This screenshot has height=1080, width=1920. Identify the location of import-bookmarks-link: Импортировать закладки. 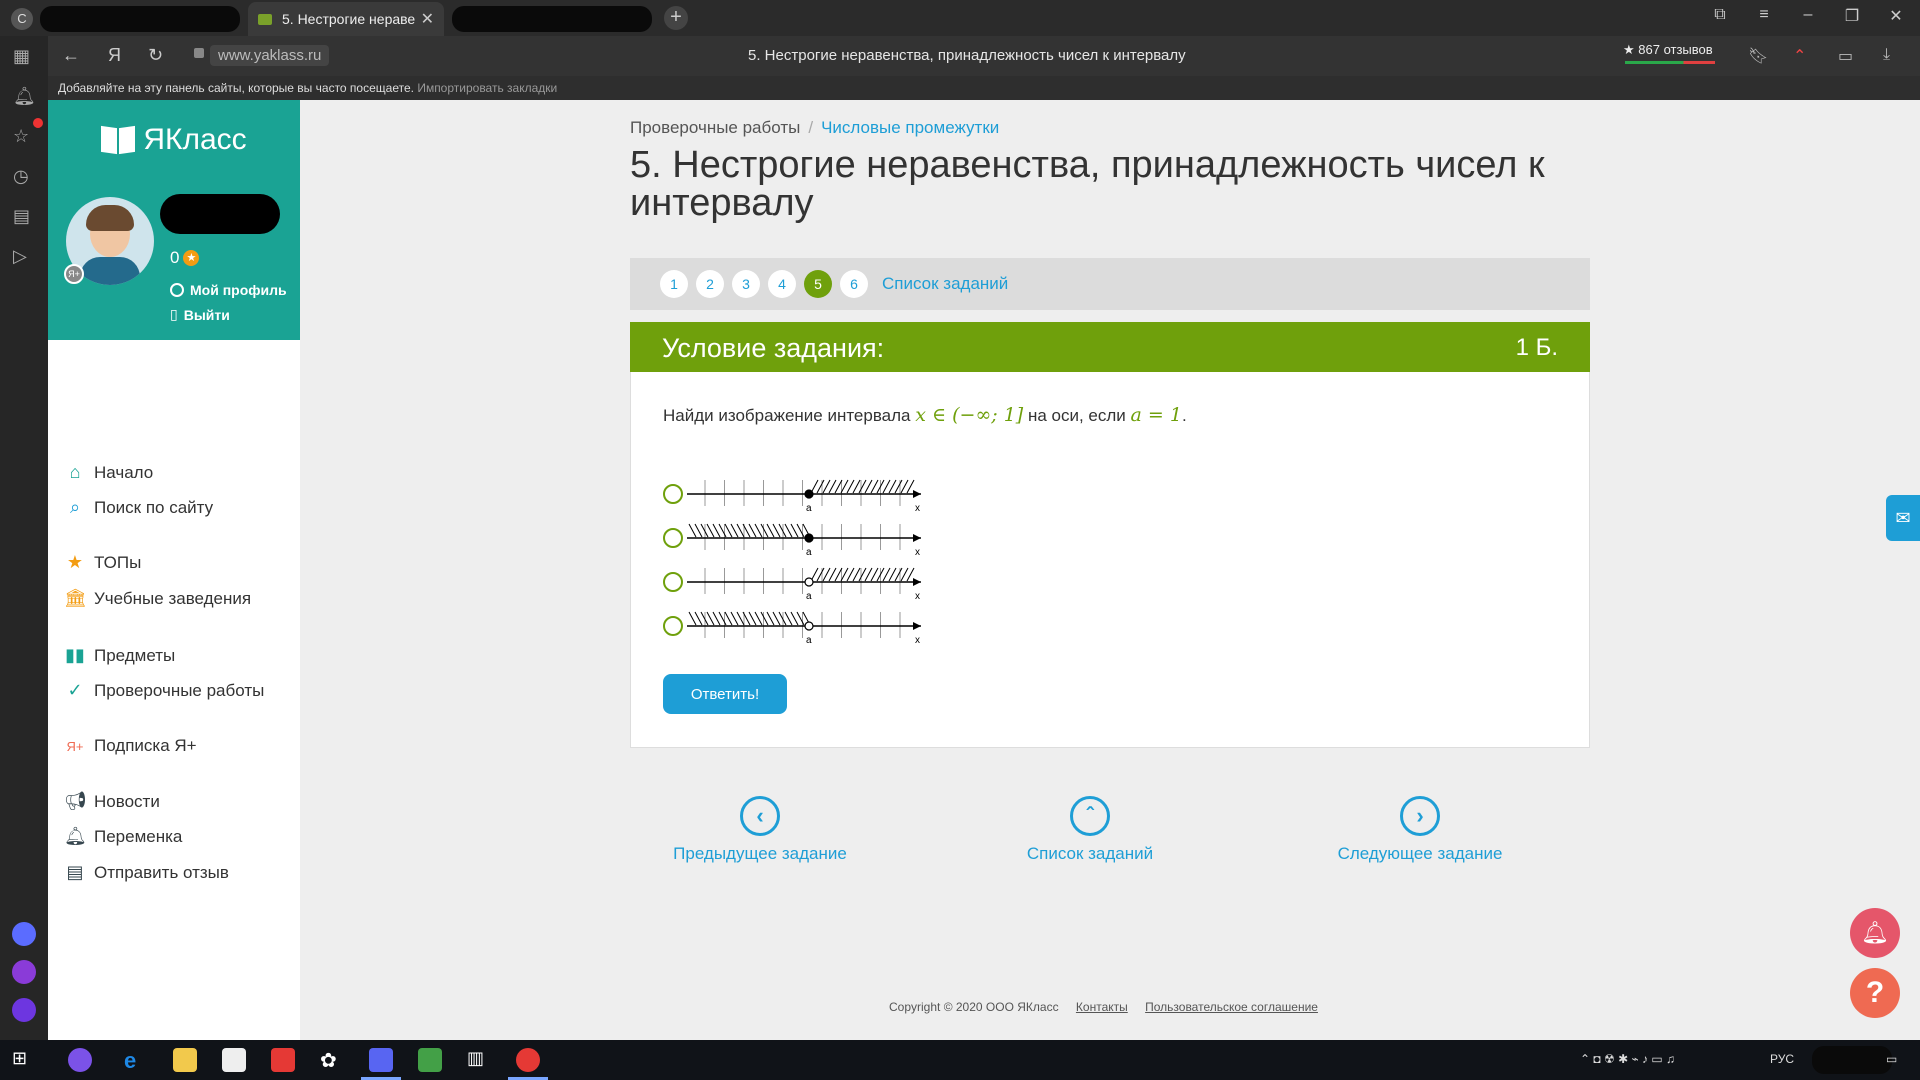
(487, 88).